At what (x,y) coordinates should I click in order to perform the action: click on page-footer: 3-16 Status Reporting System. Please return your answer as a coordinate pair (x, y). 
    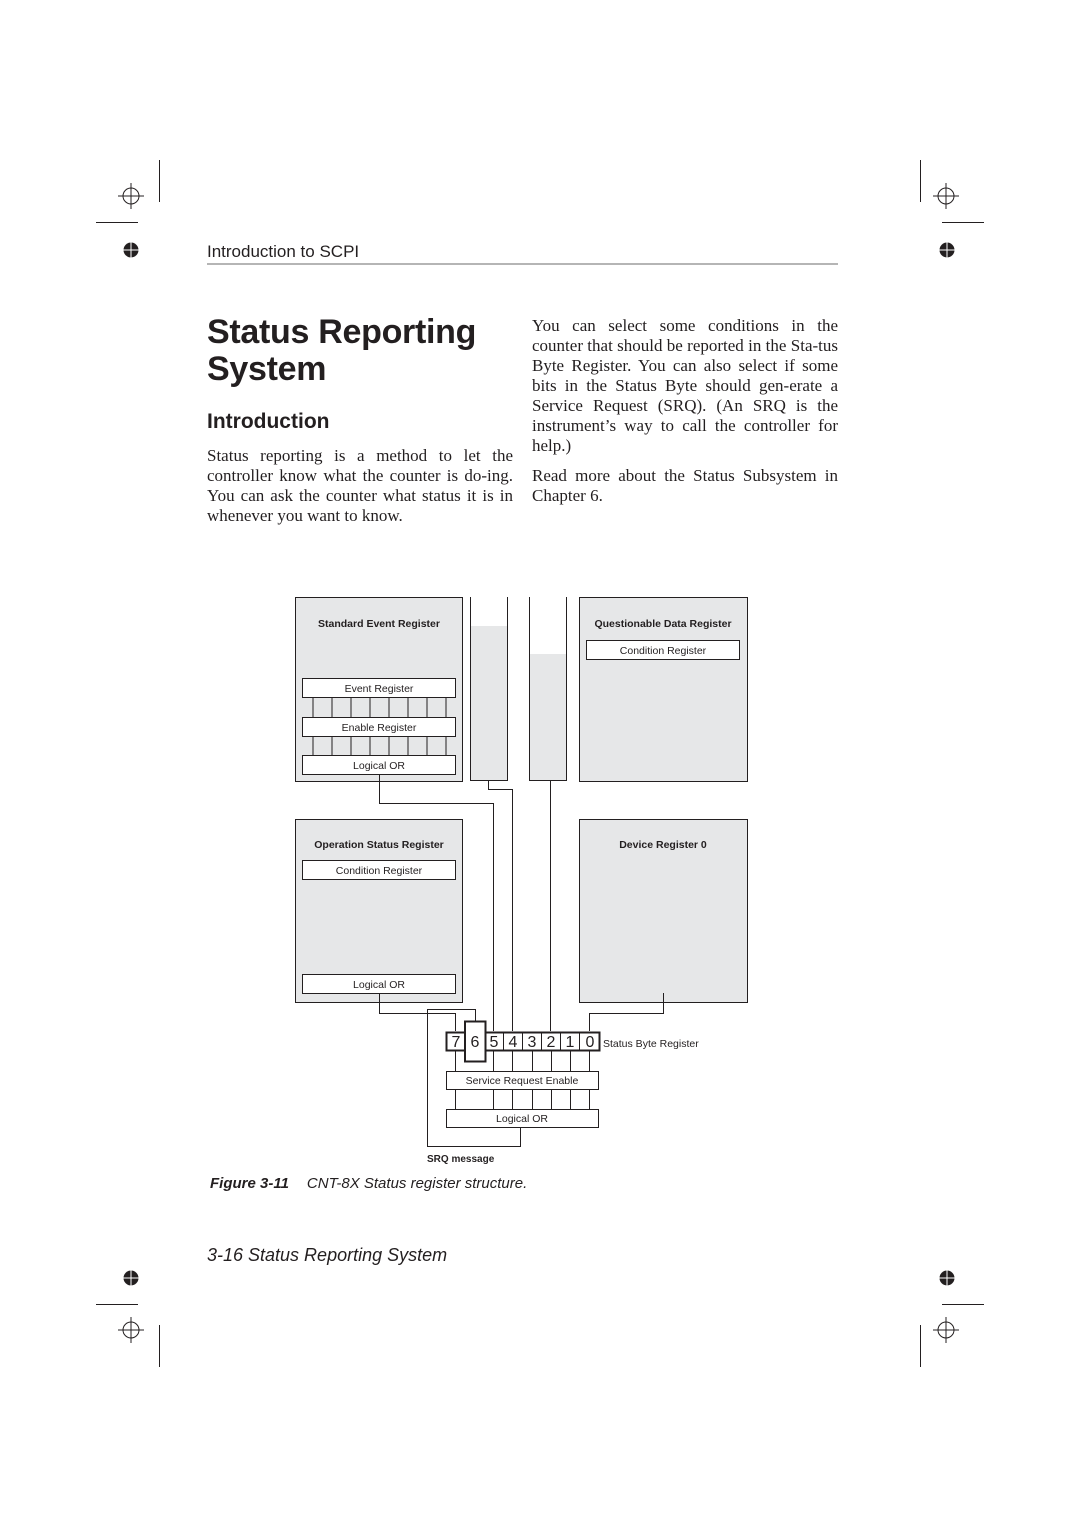
    Looking at the image, I should click on (327, 1255).